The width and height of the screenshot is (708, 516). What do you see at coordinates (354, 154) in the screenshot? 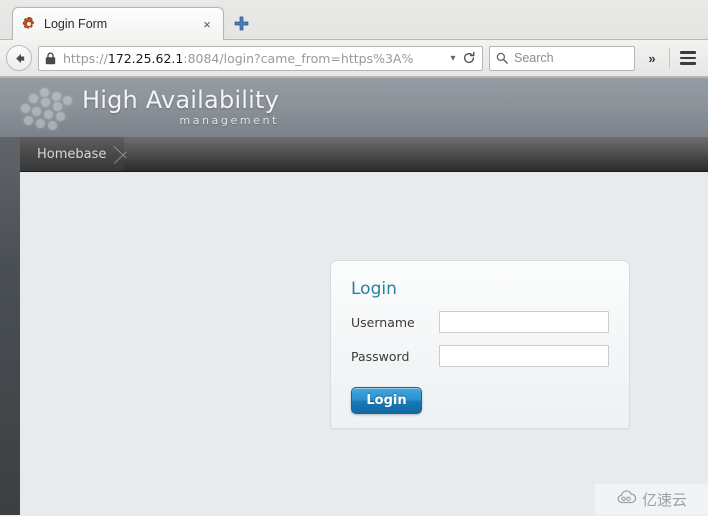
I see `breadcrumb-bar: Homebase` at bounding box center [354, 154].